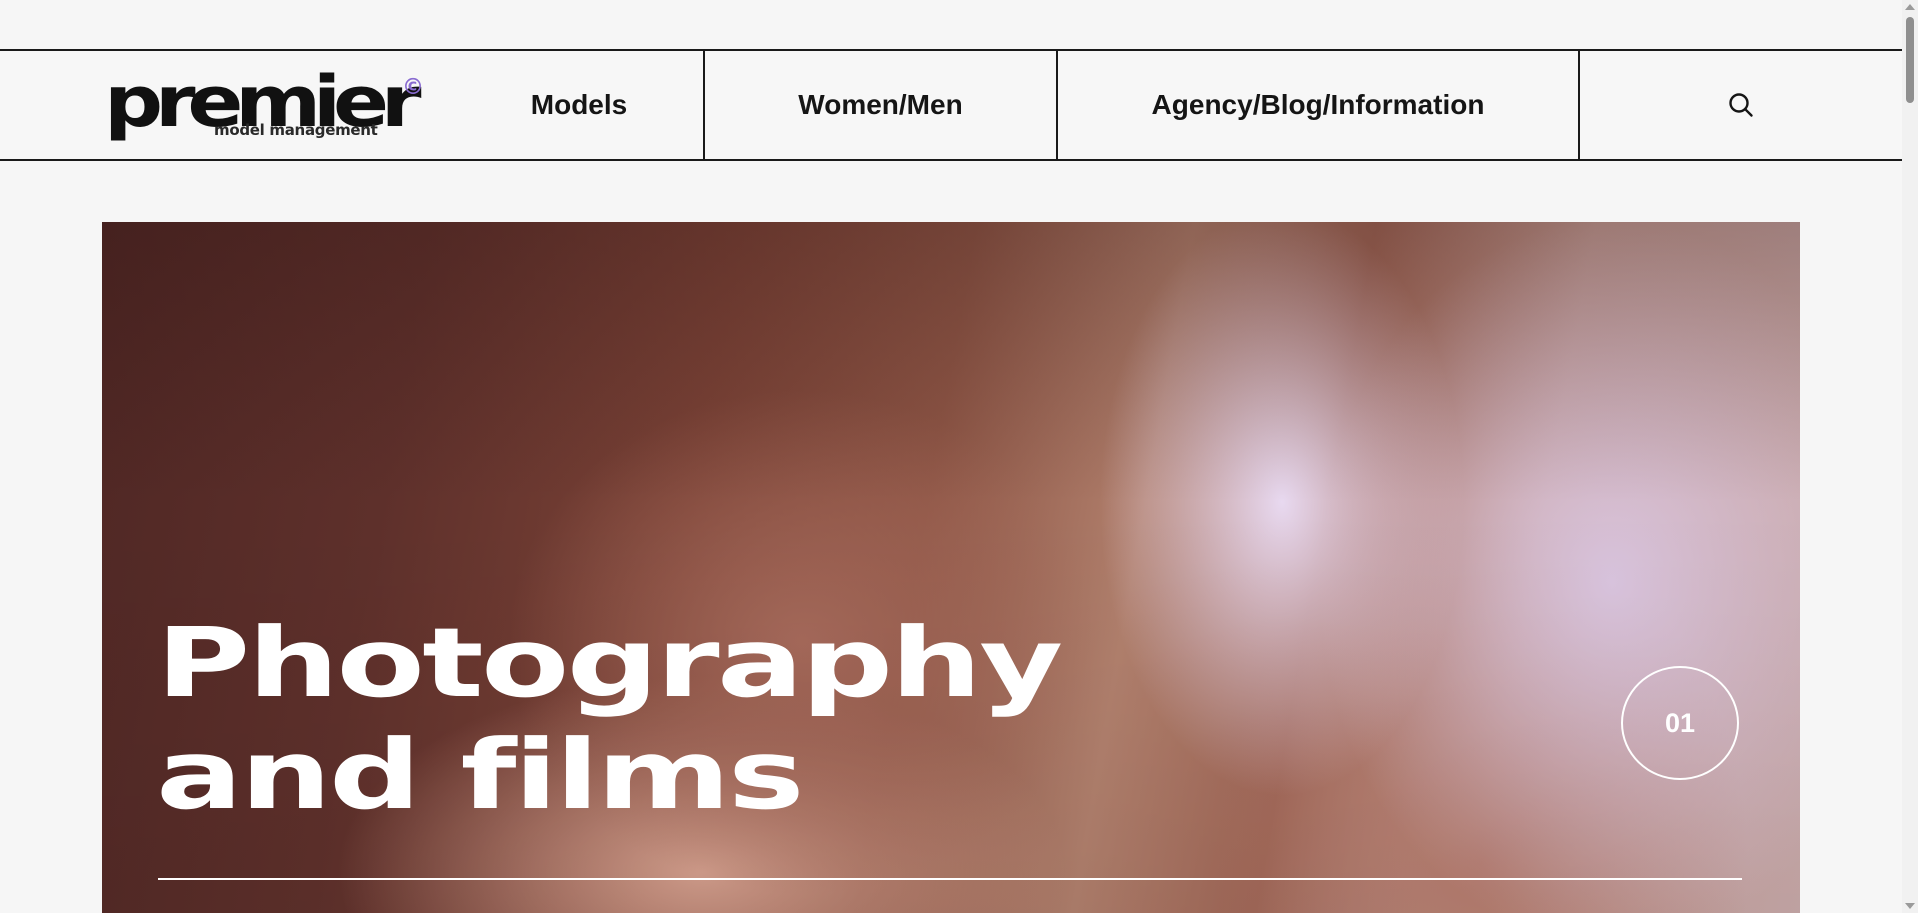 This screenshot has height=913, width=1918. Describe the element at coordinates (881, 105) in the screenshot. I see `nav-item-women-men: Women/Men` at that location.